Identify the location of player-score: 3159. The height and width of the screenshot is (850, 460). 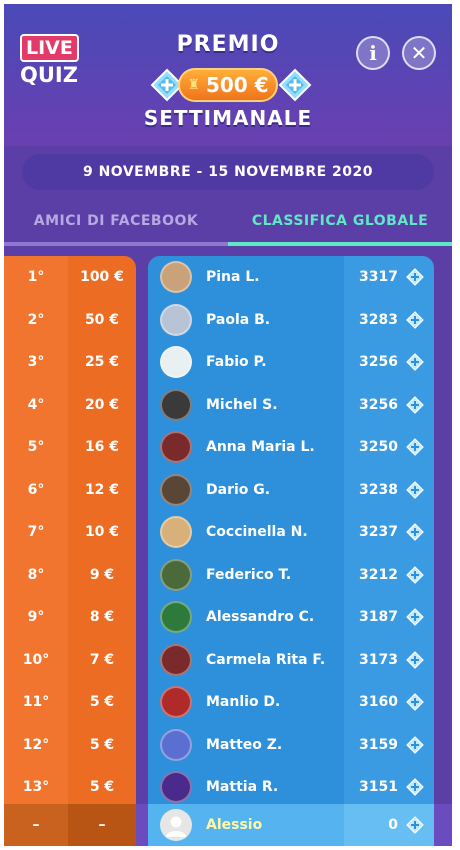
(378, 744).